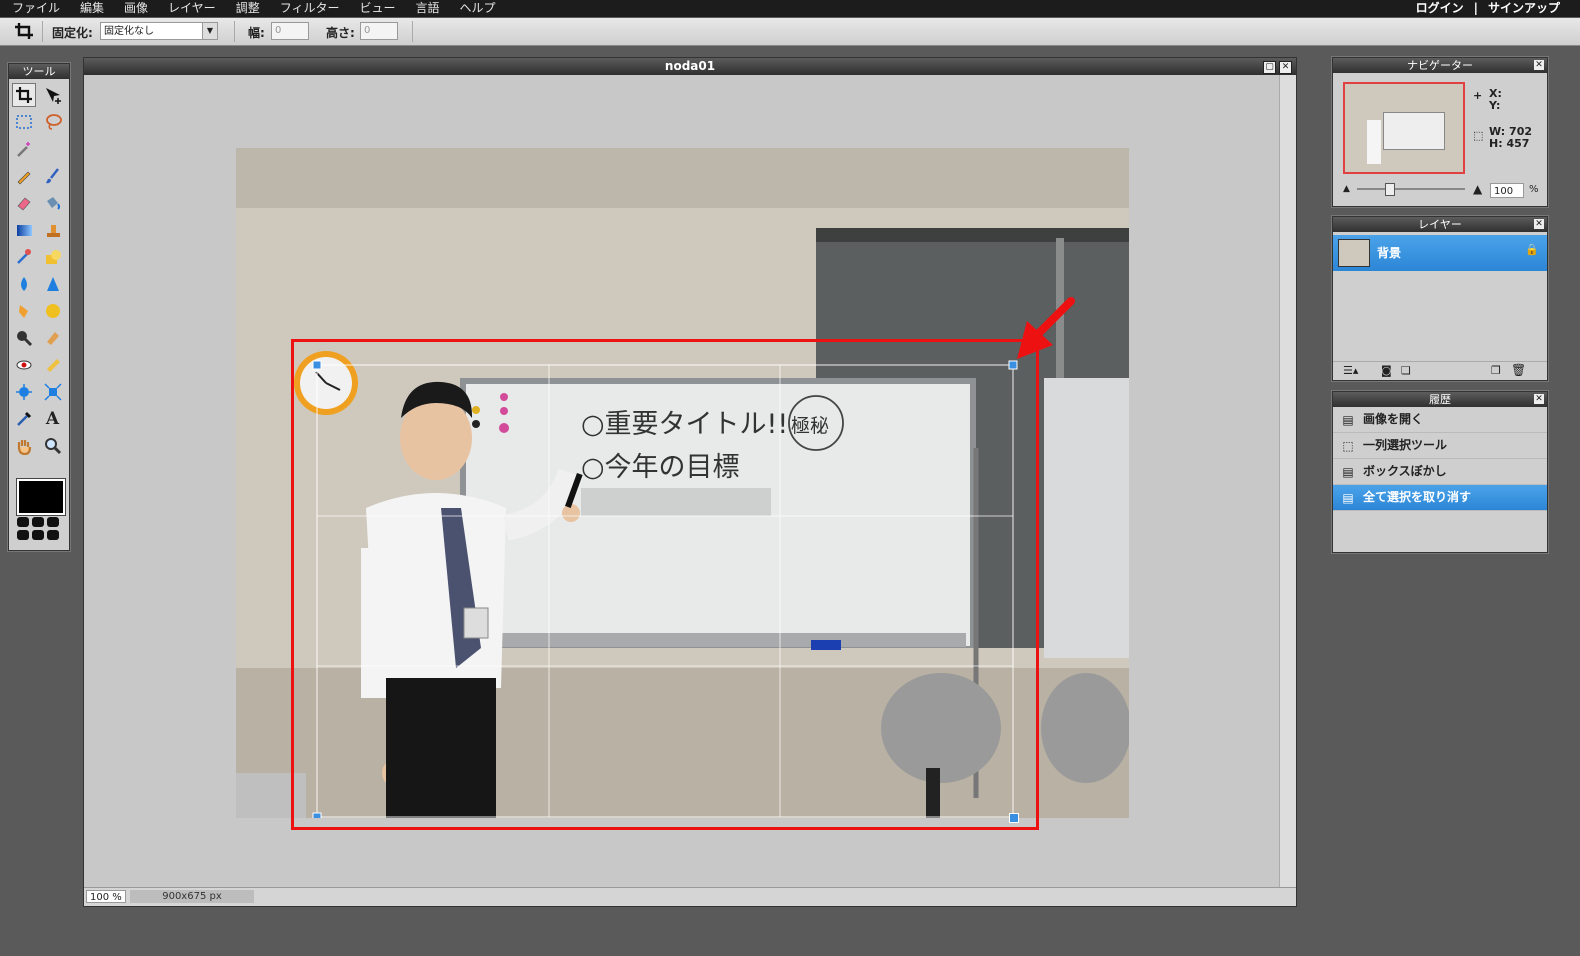  What do you see at coordinates (24, 122) in the screenshot?
I see `marquee-tool-icon` at bounding box center [24, 122].